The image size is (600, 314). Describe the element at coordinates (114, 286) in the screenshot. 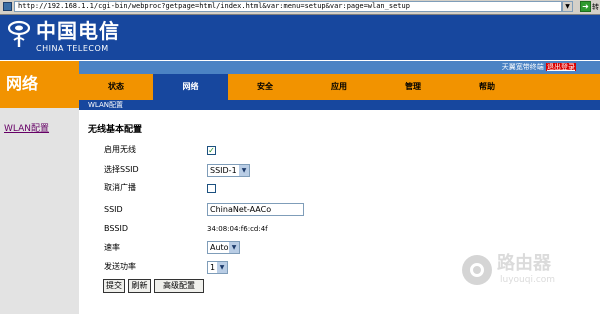

I see `submit-button: 提交` at that location.